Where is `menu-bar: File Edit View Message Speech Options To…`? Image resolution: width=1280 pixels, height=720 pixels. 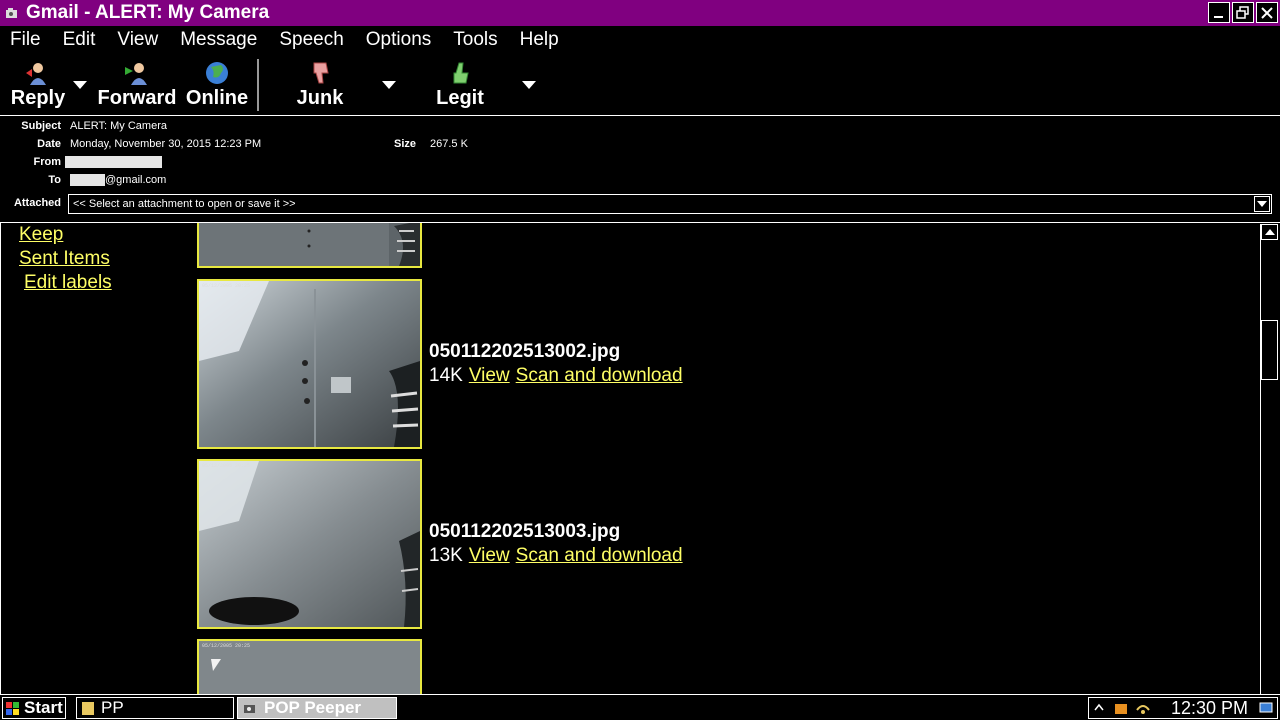 menu-bar: File Edit View Message Speech Options To… is located at coordinates (640, 40).